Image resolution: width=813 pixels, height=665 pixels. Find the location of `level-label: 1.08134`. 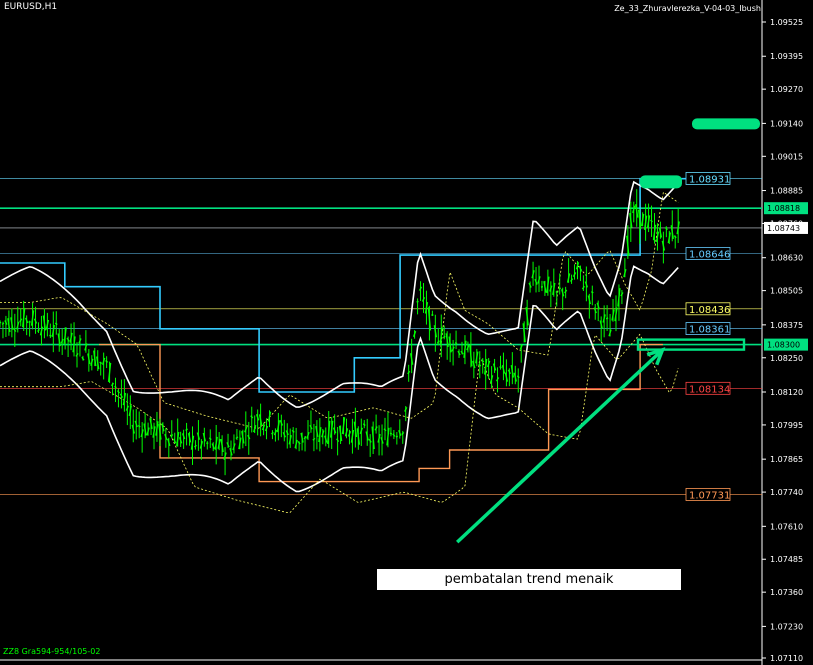

level-label: 1.08134 is located at coordinates (709, 389).